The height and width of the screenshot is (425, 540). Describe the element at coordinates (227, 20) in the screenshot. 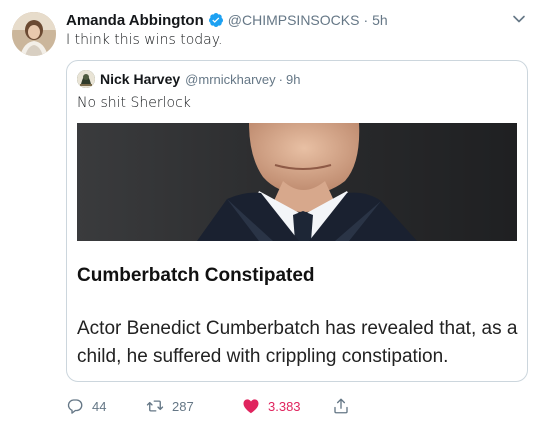

I see `tweet-header: Amanda Abbington @CHIMPSINSOCKS · 5h` at that location.